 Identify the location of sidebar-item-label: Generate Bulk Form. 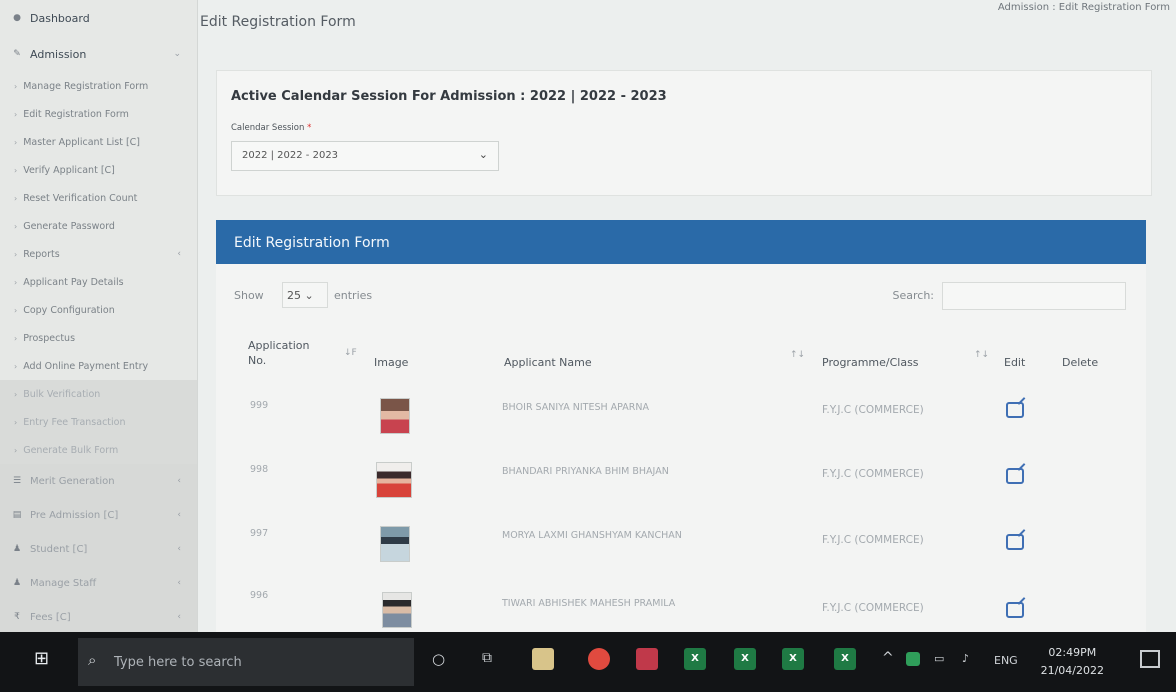
(71, 450).